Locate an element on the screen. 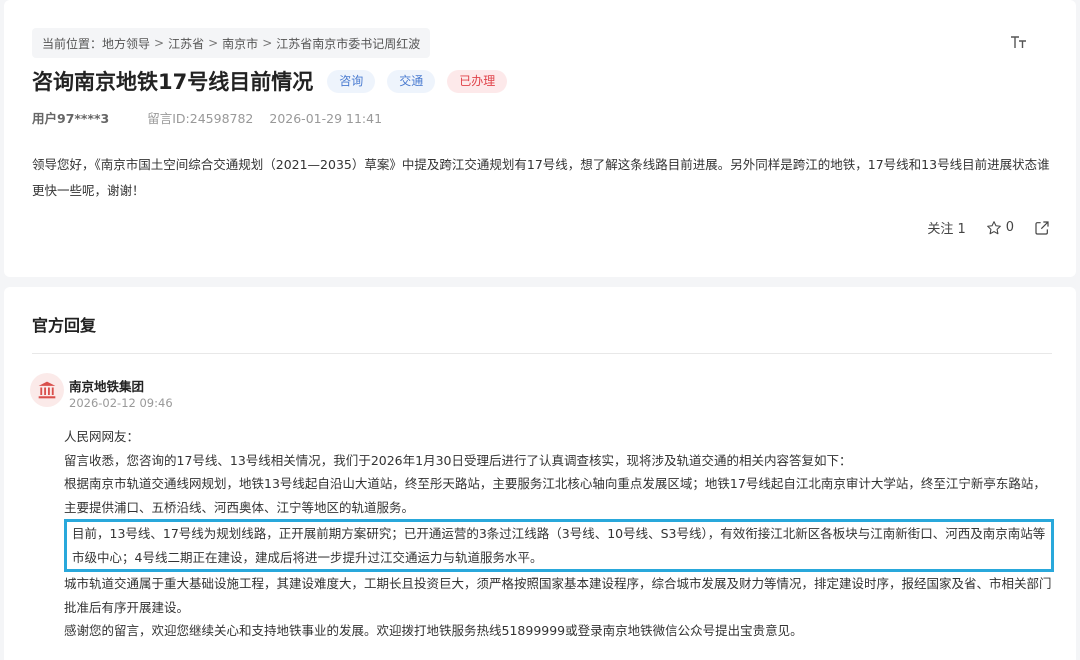  reply-datetime: 2026-02-12 09:46 is located at coordinates (121, 403).